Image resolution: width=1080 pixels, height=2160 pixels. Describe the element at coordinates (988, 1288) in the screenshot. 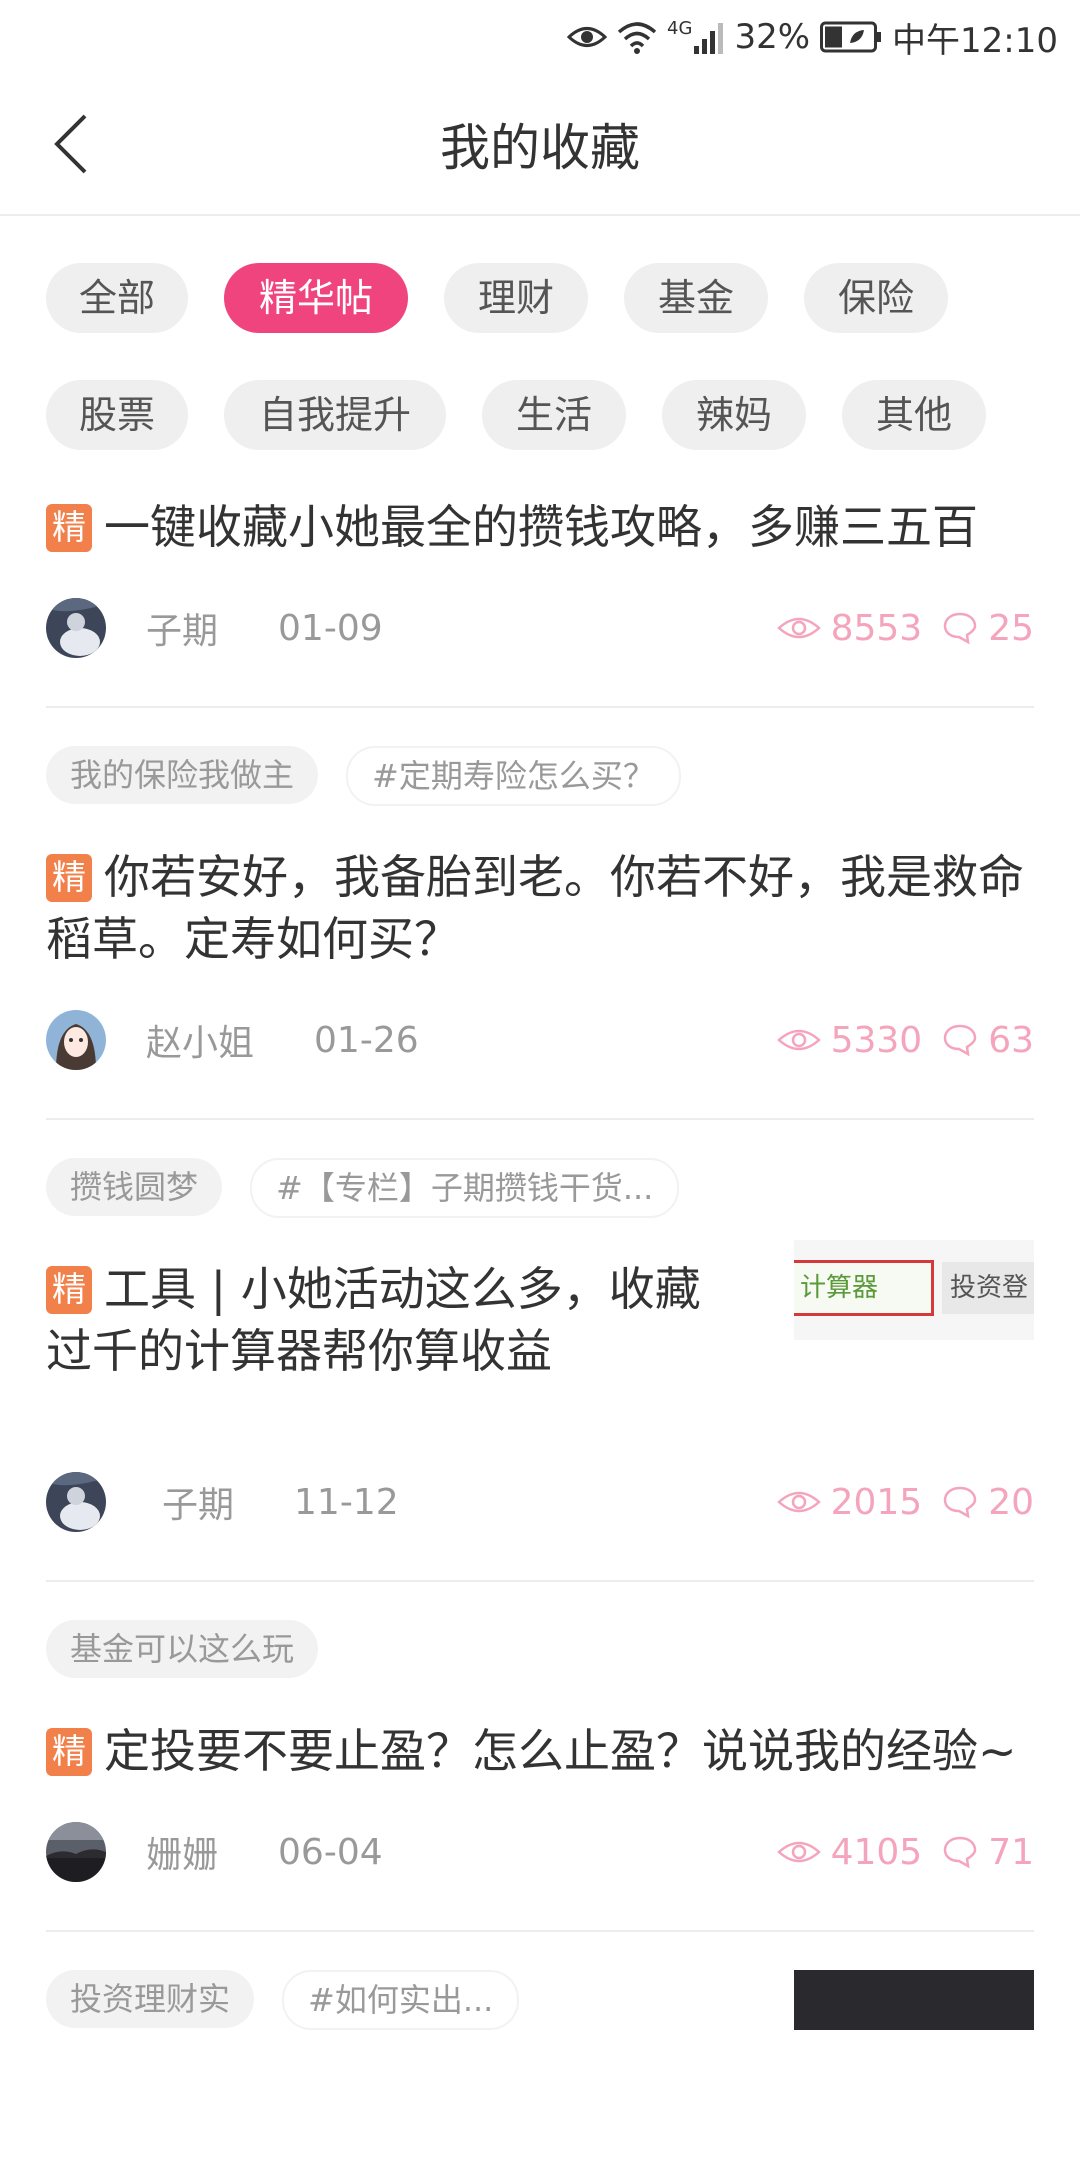

I see `thumb-invest: 投资登` at that location.